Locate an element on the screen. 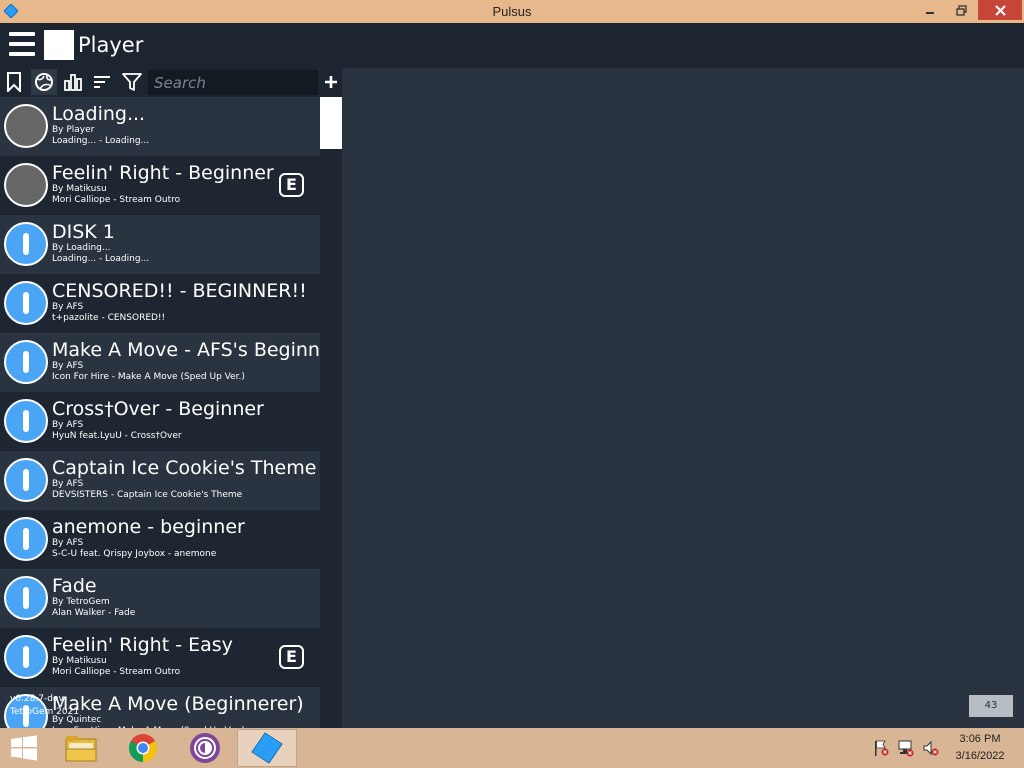 This screenshot has height=768, width=1024. windows-logo-icon is located at coordinates (24, 748).